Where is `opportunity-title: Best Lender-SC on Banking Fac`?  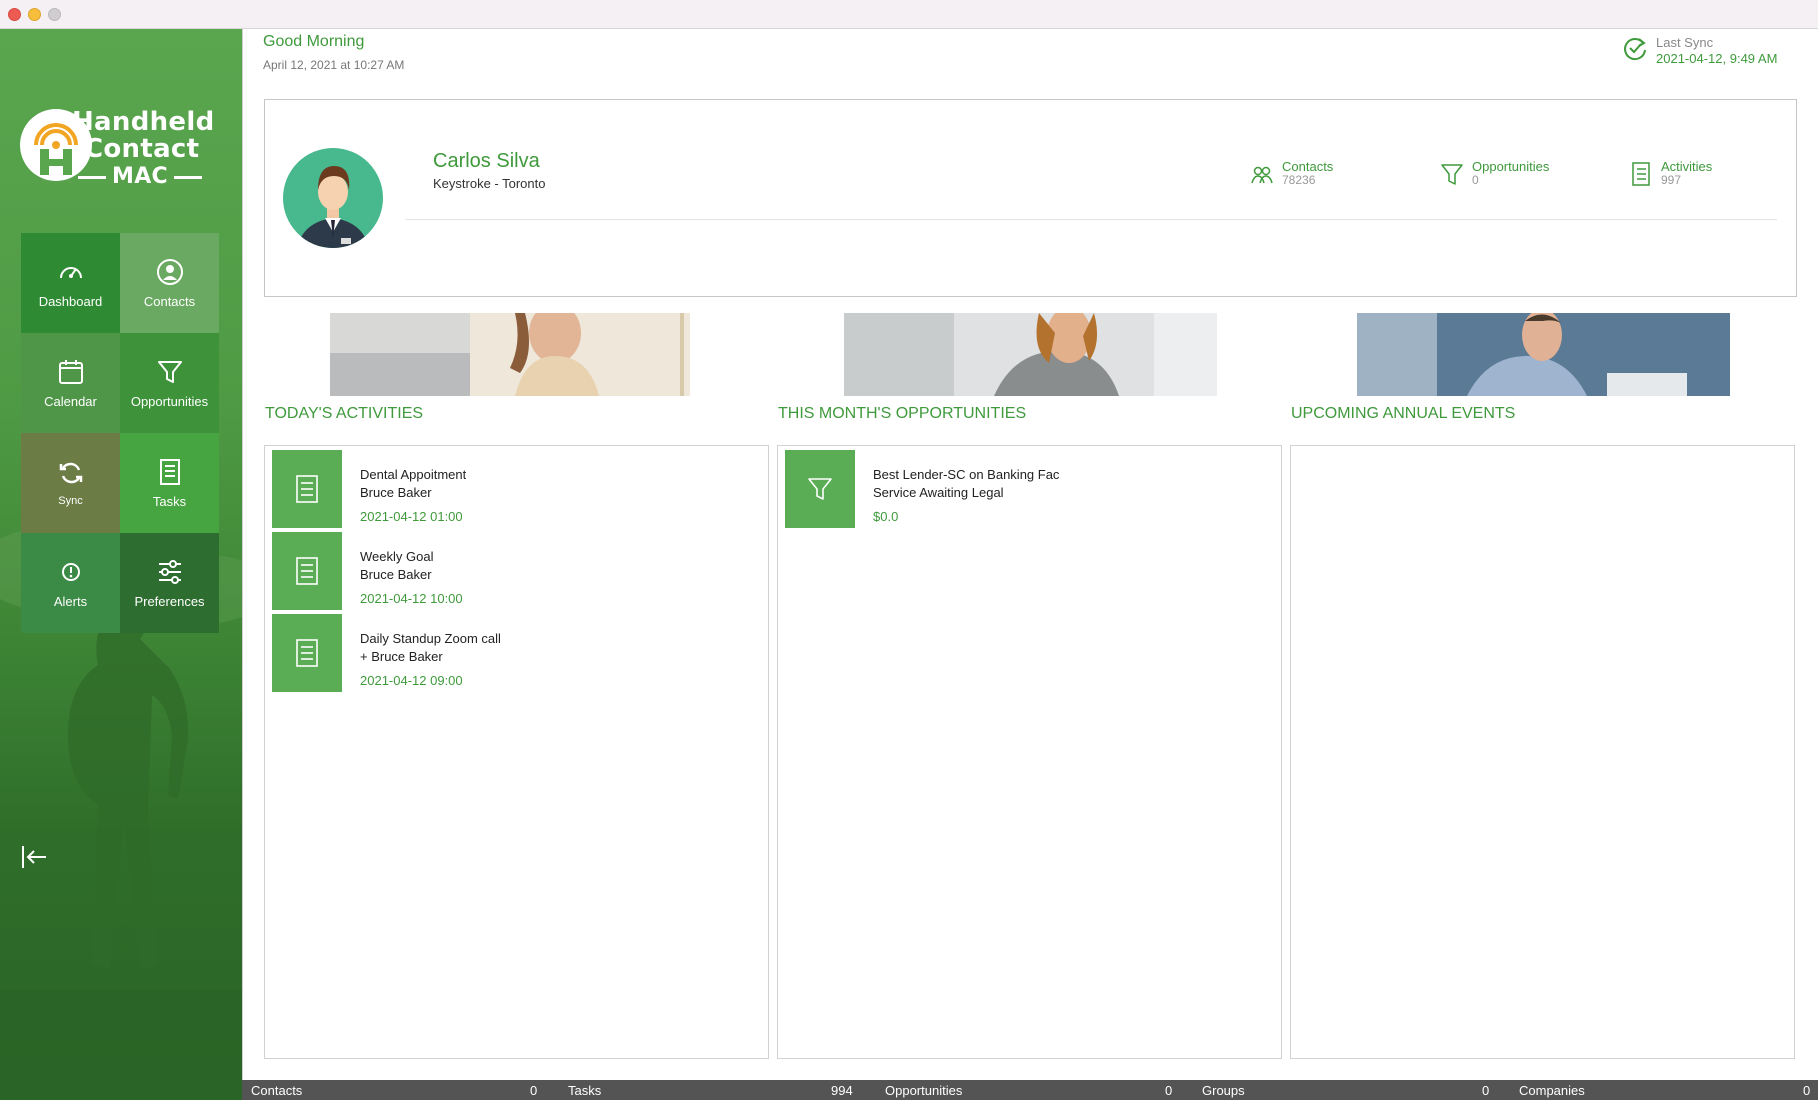 opportunity-title: Best Lender-SC on Banking Fac is located at coordinates (966, 474).